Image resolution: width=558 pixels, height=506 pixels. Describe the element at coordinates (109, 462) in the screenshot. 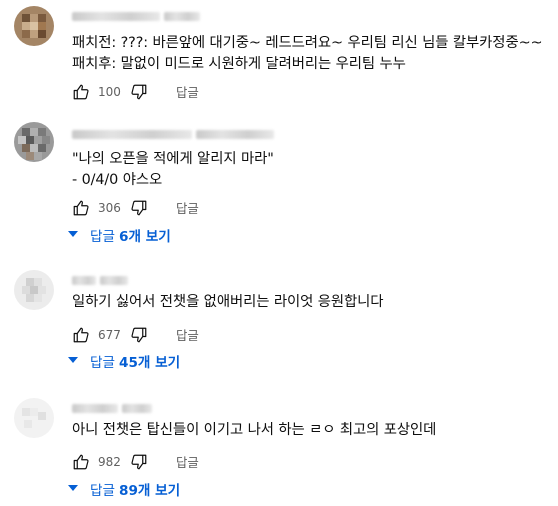

I see `like-count: 982` at that location.